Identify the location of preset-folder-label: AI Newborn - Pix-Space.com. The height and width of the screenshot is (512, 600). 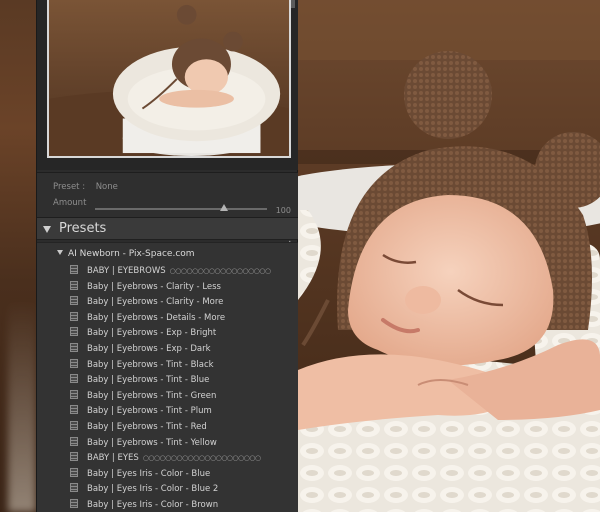
(131, 254).